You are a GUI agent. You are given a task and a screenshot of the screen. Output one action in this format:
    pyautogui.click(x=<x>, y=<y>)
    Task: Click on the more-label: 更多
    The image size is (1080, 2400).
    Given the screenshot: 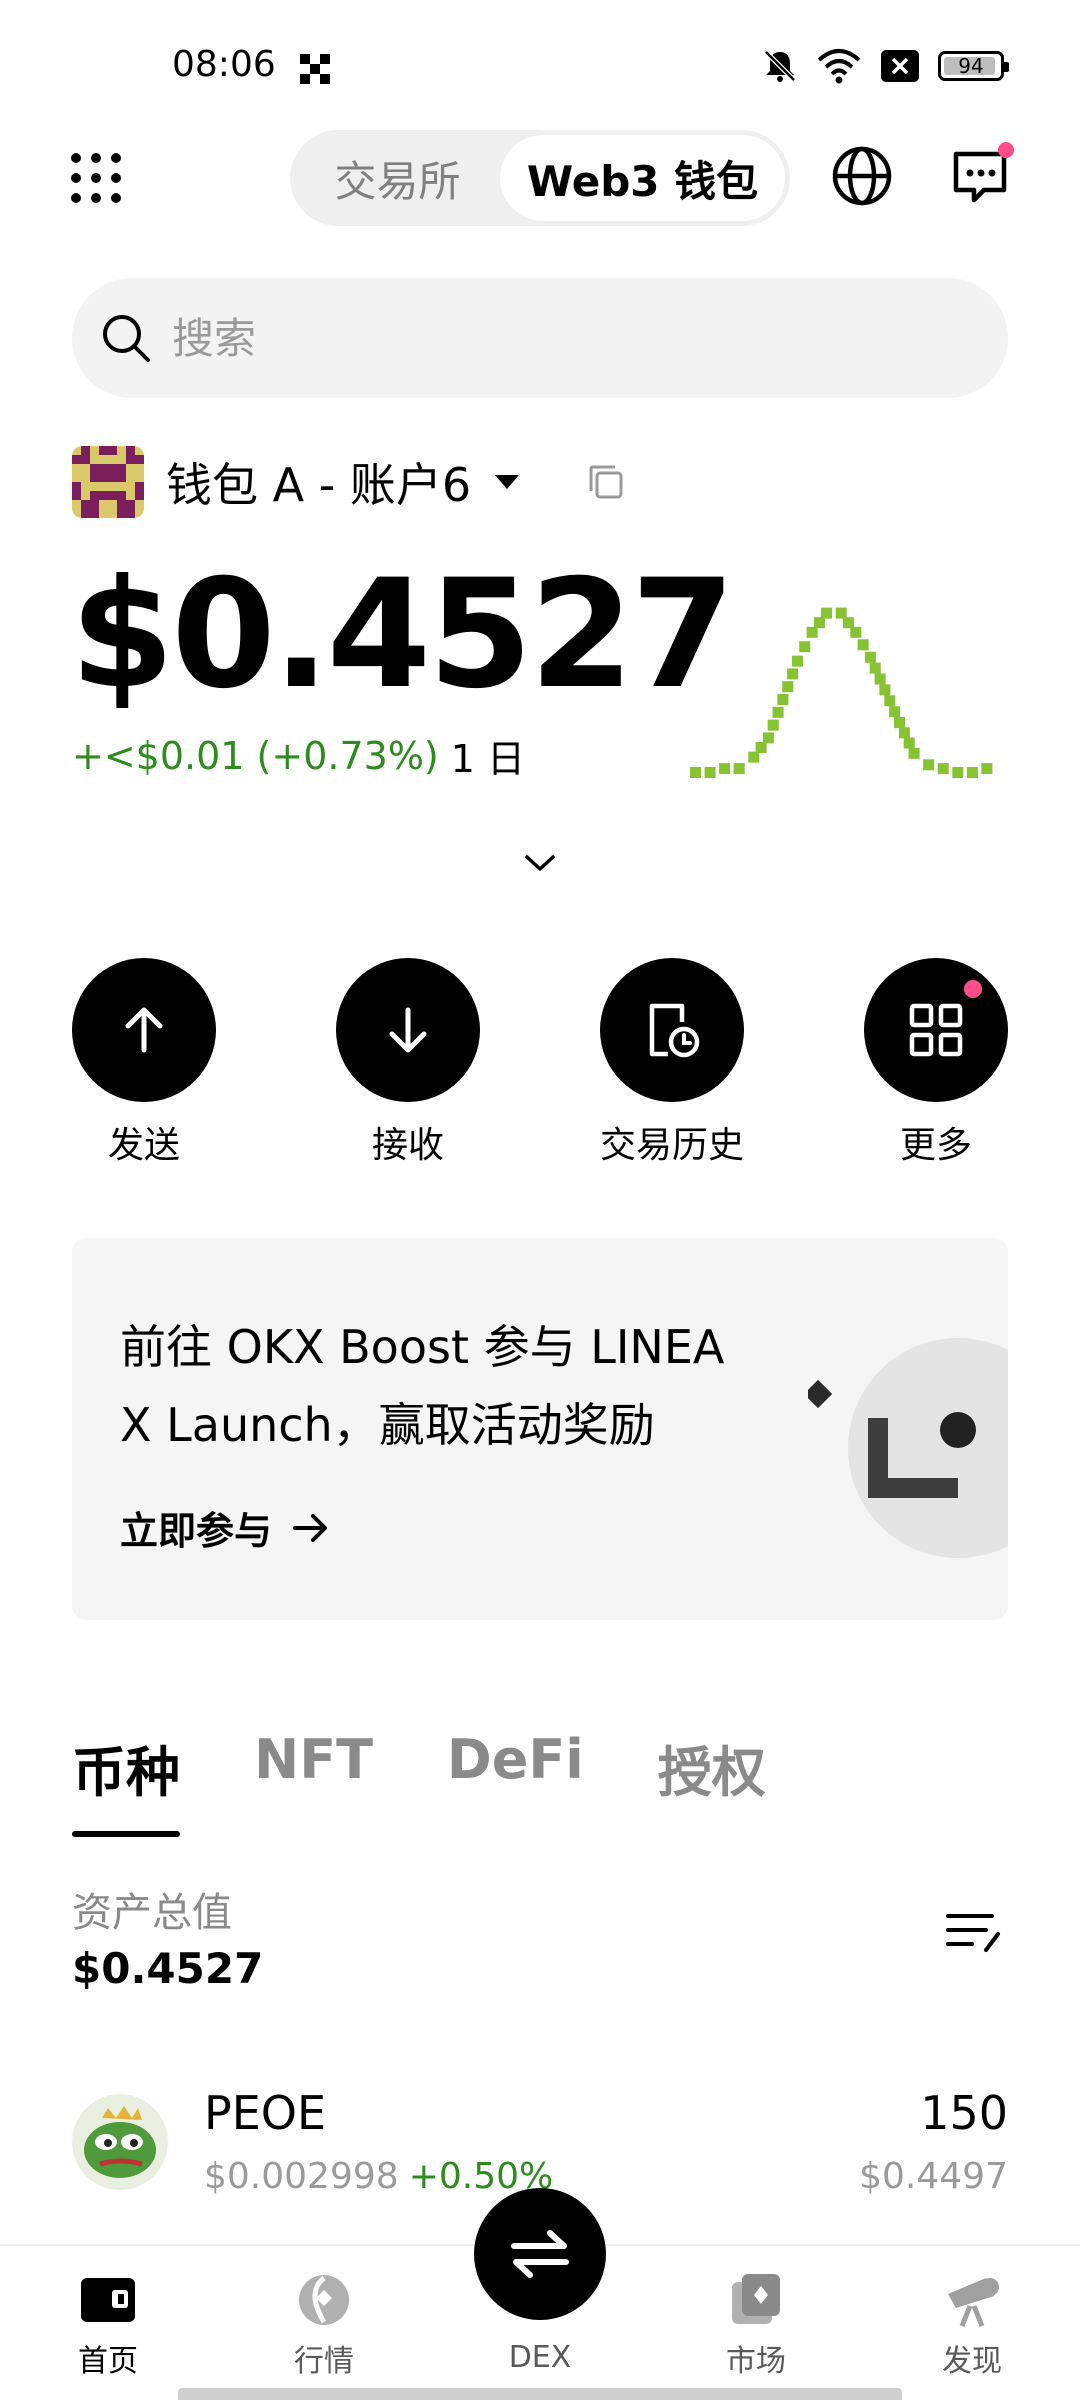 What is the action you would take?
    pyautogui.click(x=935, y=1145)
    